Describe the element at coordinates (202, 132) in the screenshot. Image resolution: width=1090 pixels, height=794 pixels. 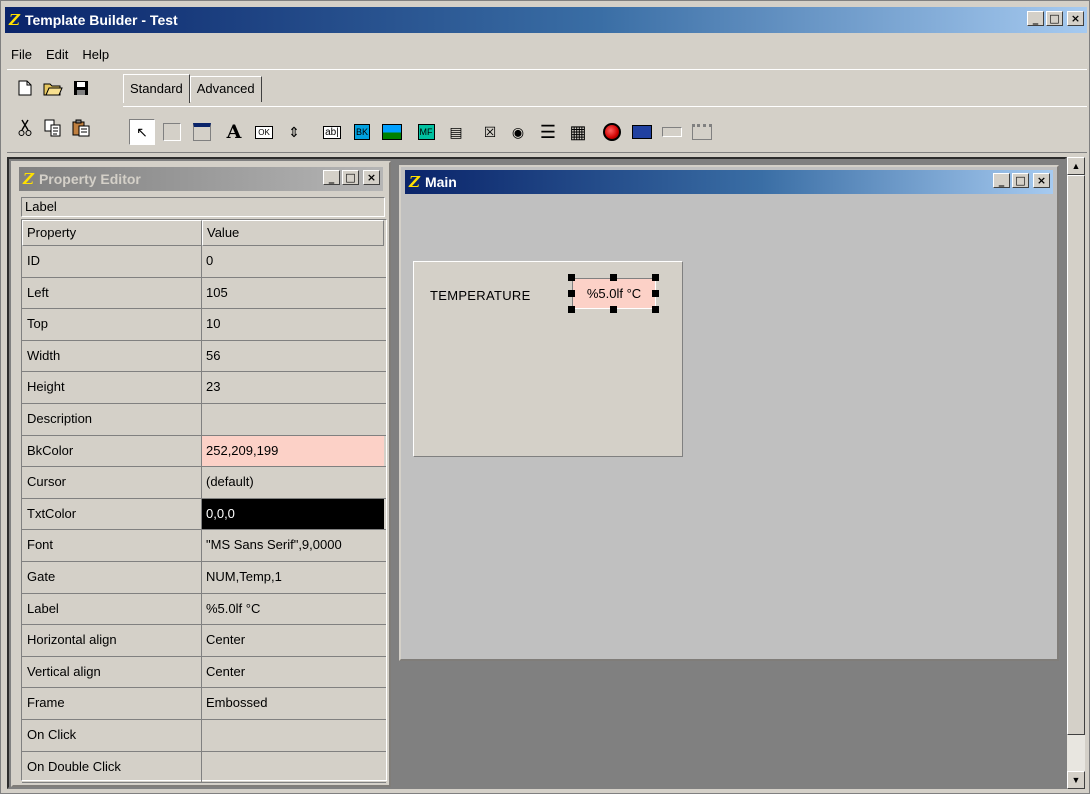
I see `frame-tool-icon` at that location.